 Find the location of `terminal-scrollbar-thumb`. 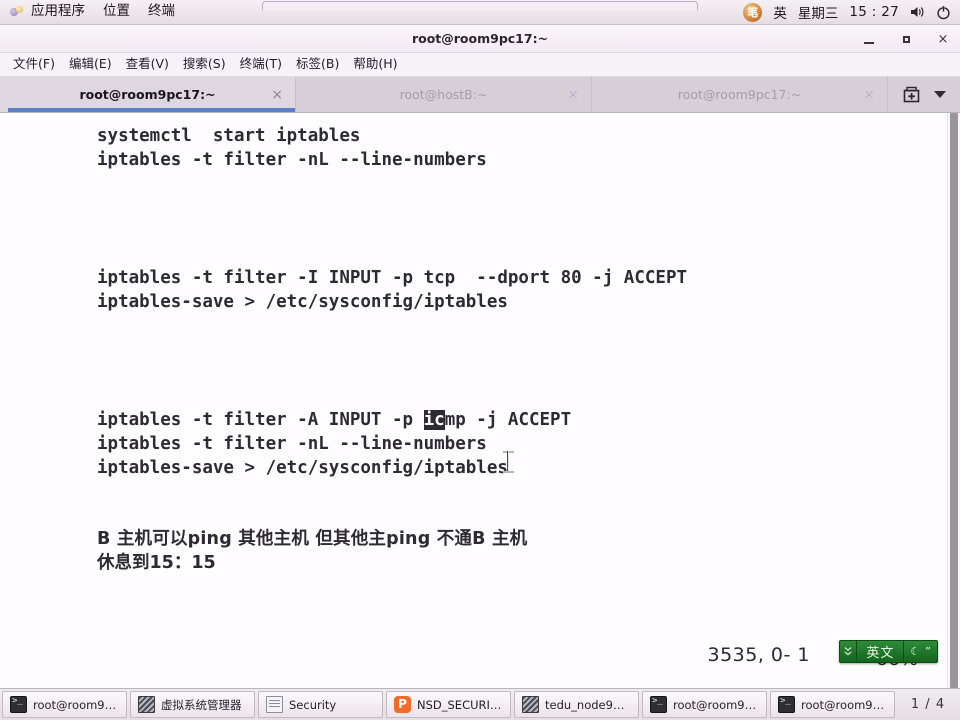

terminal-scrollbar-thumb is located at coordinates (954, 400).